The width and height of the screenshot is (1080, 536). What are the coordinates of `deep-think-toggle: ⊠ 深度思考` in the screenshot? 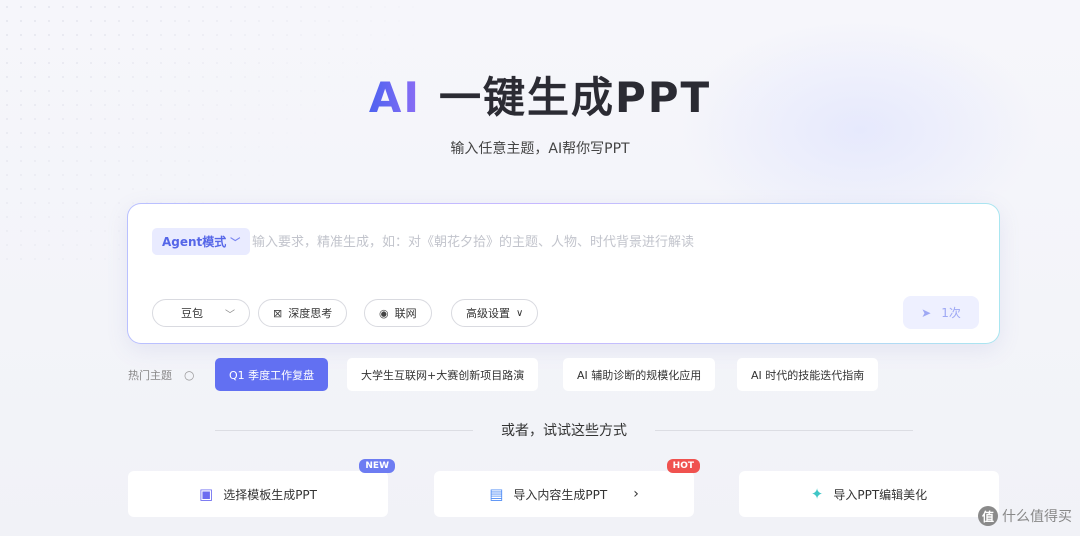 It's located at (303, 313).